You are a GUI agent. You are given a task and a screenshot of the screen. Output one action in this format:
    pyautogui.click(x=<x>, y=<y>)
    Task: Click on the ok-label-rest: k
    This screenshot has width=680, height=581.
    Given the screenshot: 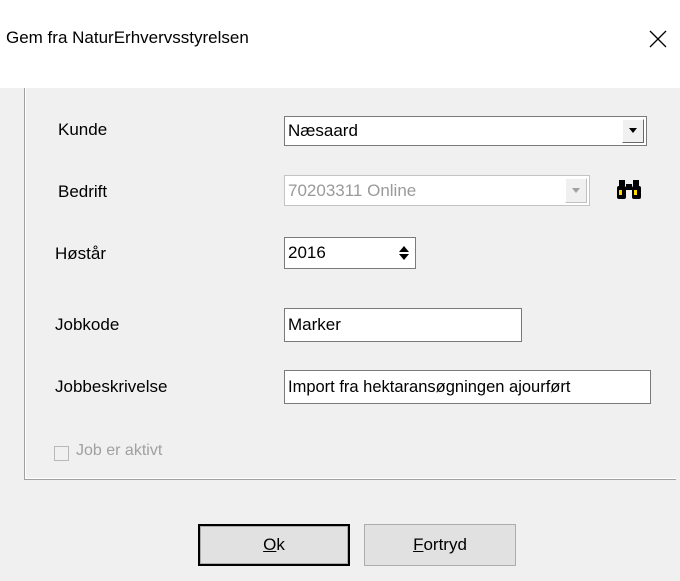 What is the action you would take?
    pyautogui.click(x=280, y=544)
    